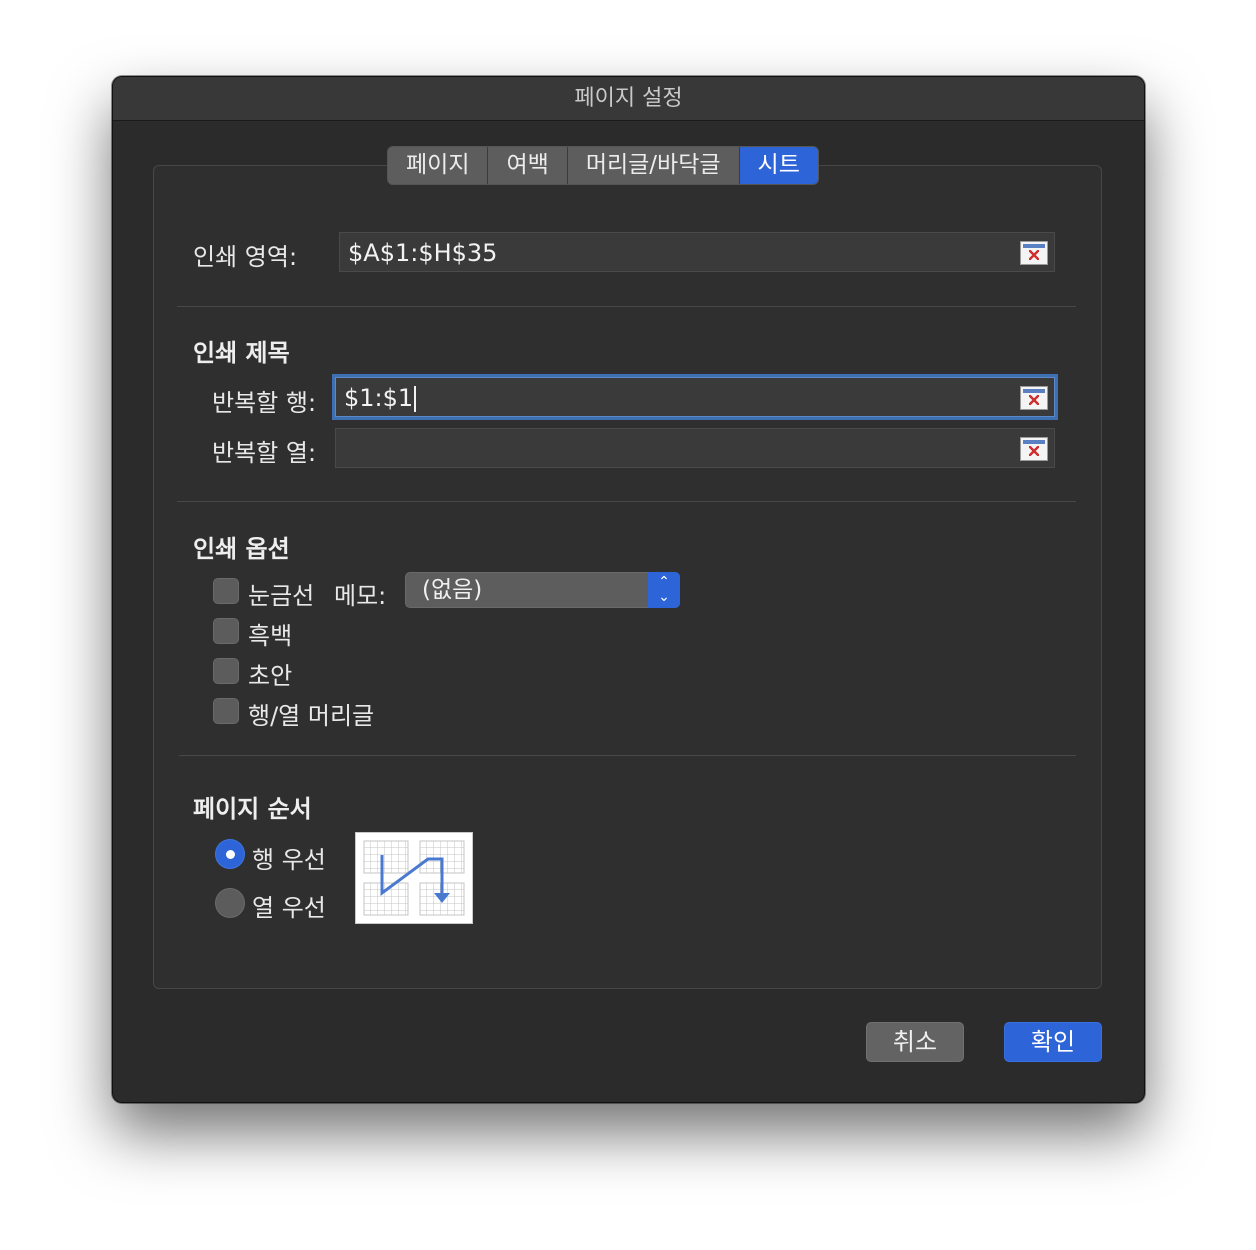  Describe the element at coordinates (252, 809) in the screenshot. I see `page-order-heading: 페이지 순서` at that location.